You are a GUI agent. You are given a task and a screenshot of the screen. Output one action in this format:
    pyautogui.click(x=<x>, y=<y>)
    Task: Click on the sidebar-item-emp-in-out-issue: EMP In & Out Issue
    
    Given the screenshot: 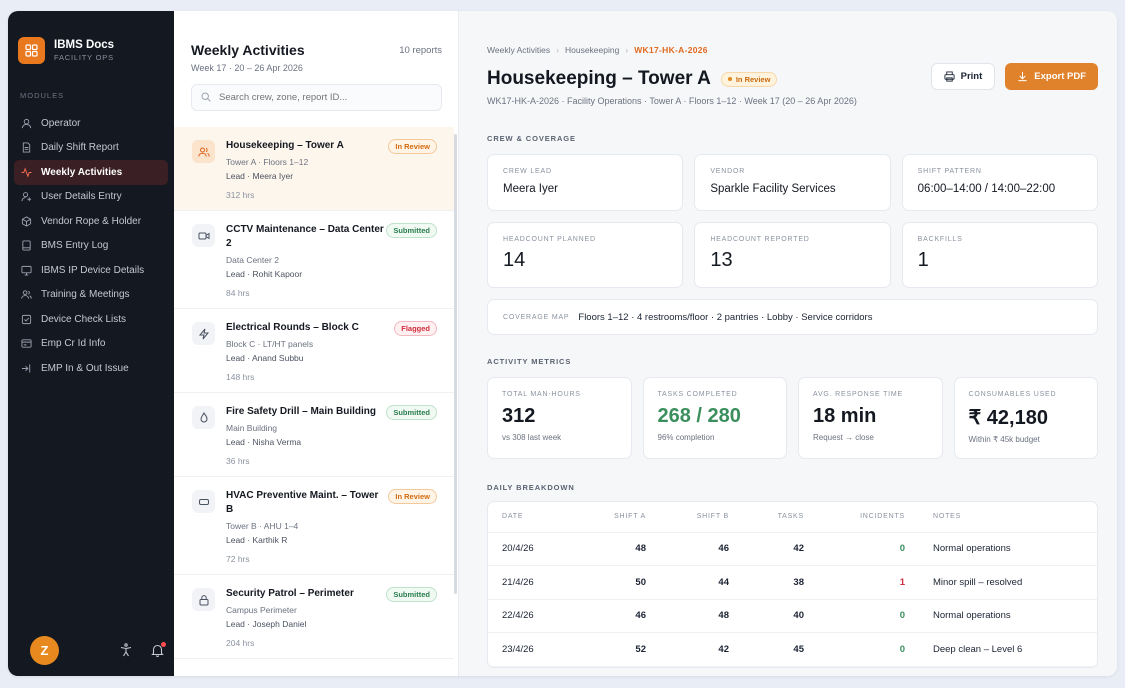 What is the action you would take?
    pyautogui.click(x=91, y=368)
    